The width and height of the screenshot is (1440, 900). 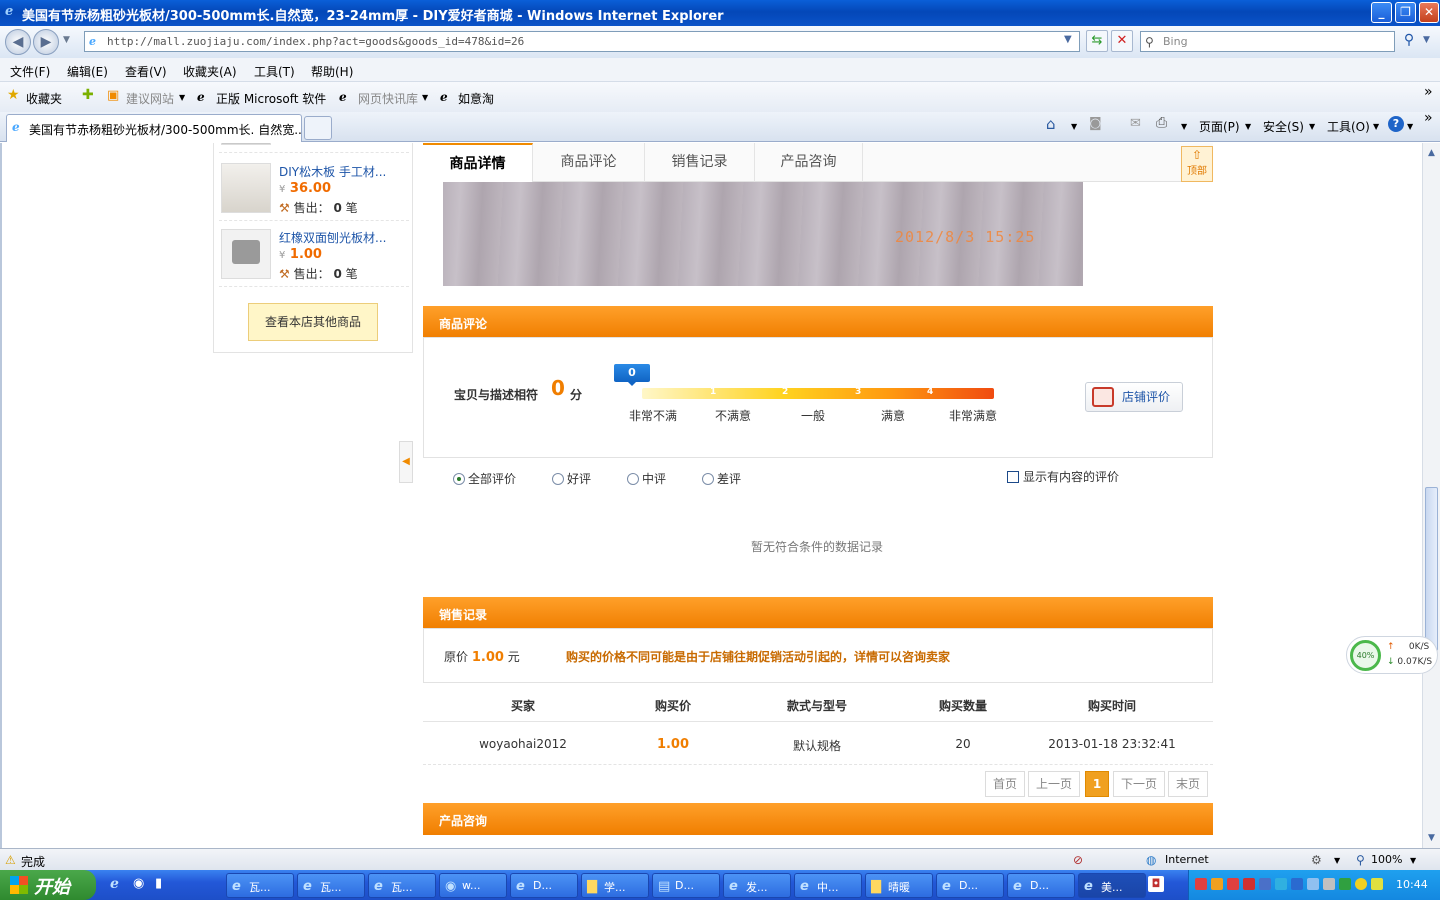 I want to click on webslice-dropdown-icon: ▼, so click(x=425, y=97).